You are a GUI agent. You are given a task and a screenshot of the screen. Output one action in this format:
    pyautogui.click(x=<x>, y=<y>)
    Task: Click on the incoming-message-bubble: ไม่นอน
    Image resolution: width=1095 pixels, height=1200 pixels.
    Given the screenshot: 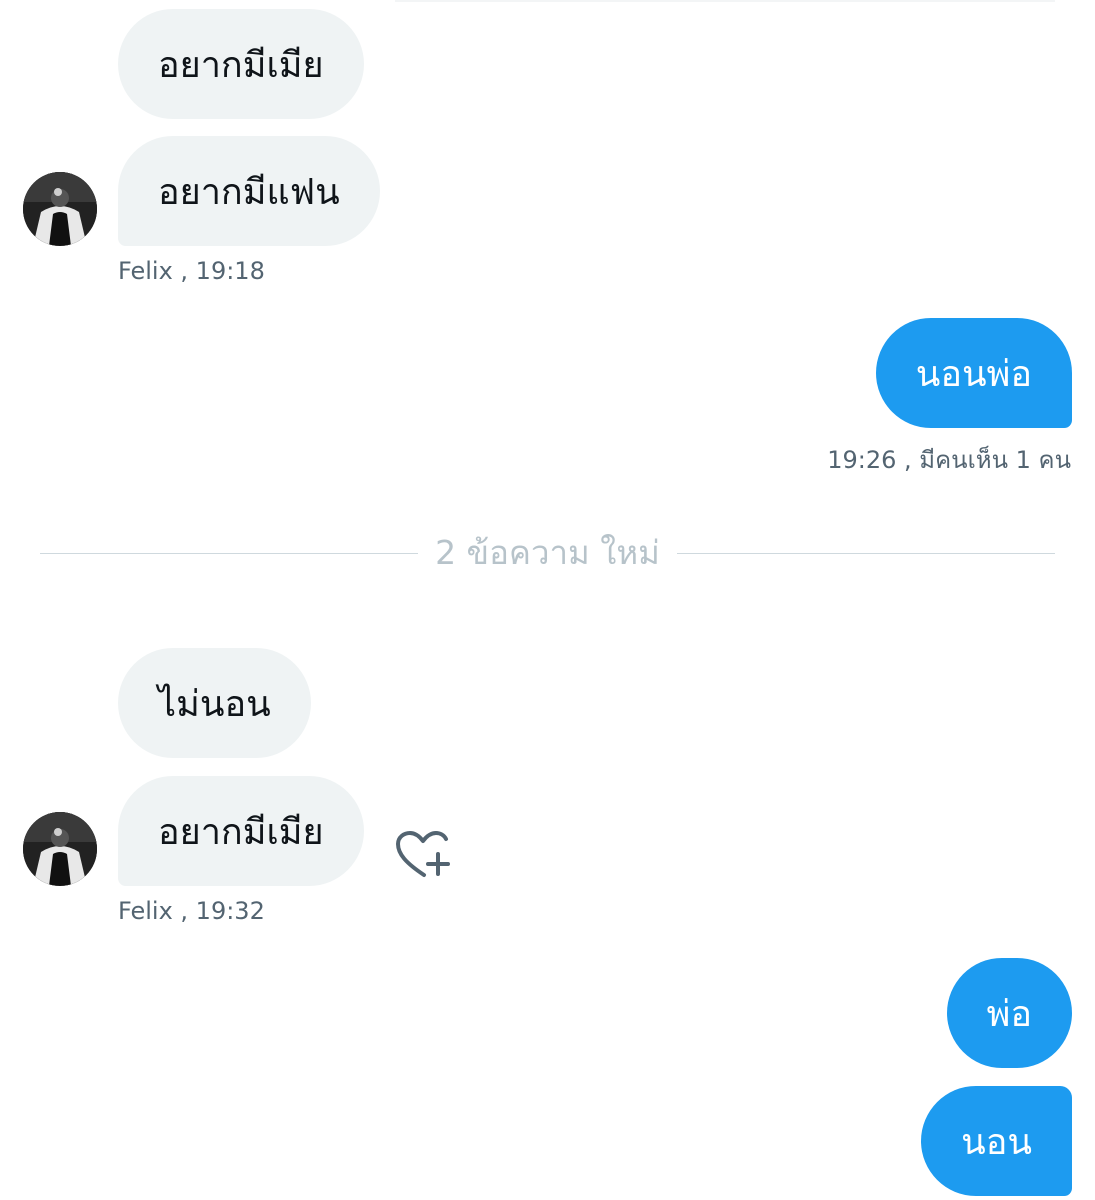 What is the action you would take?
    pyautogui.click(x=214, y=703)
    